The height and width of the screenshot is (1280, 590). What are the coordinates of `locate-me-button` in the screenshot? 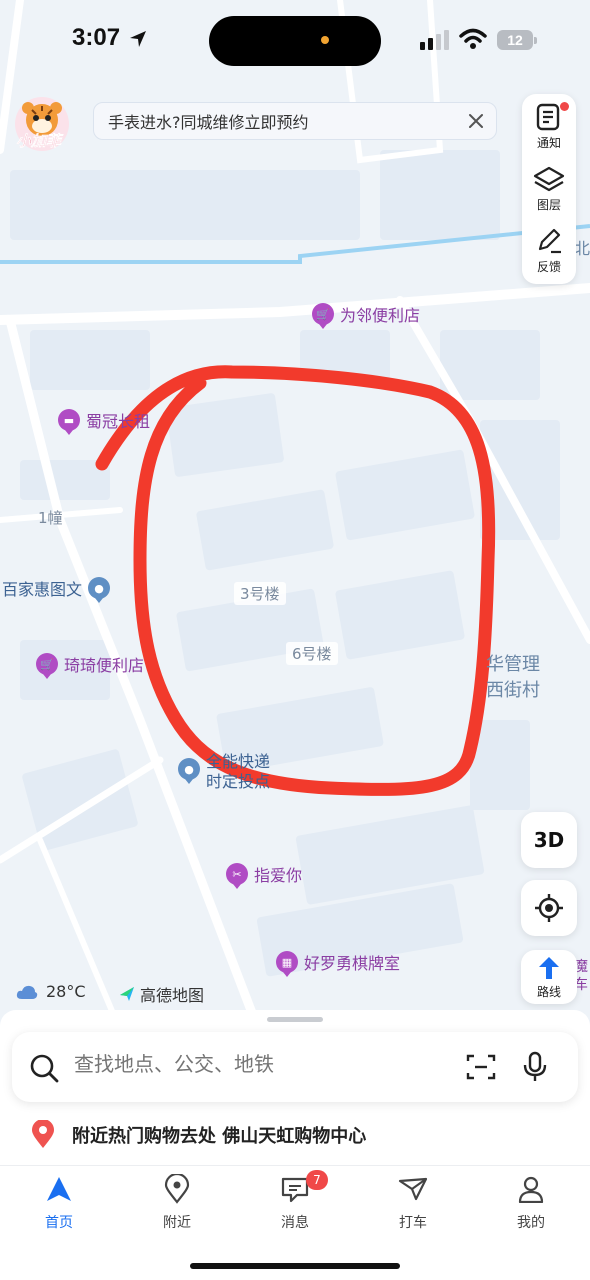 It's located at (549, 908).